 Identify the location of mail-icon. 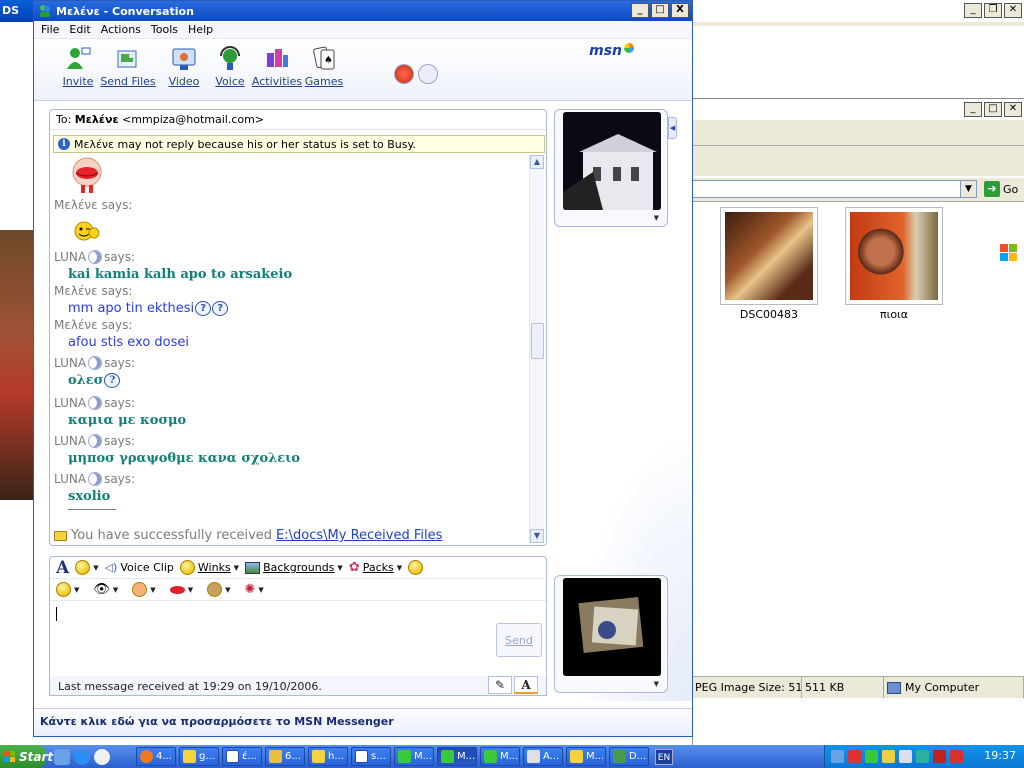
(956, 756).